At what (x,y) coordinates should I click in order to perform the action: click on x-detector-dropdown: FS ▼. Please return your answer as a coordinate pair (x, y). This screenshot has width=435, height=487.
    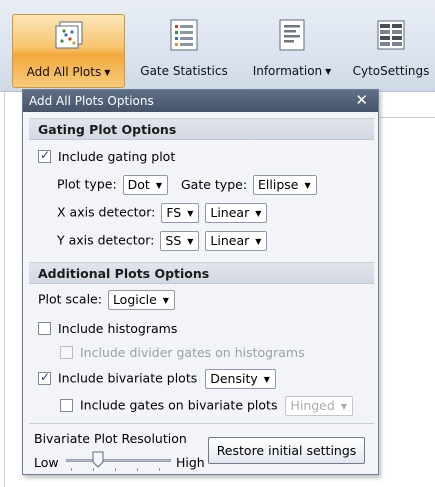
    Looking at the image, I should click on (180, 213).